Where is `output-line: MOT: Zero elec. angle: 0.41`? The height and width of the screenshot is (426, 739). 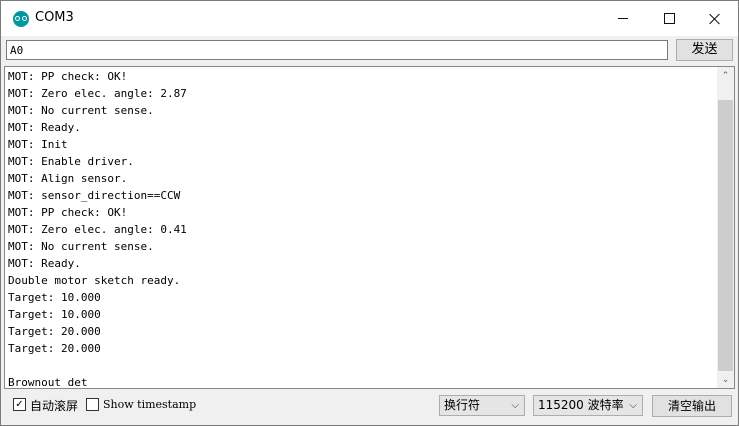 output-line: MOT: Zero elec. angle: 0.41 is located at coordinates (97, 229).